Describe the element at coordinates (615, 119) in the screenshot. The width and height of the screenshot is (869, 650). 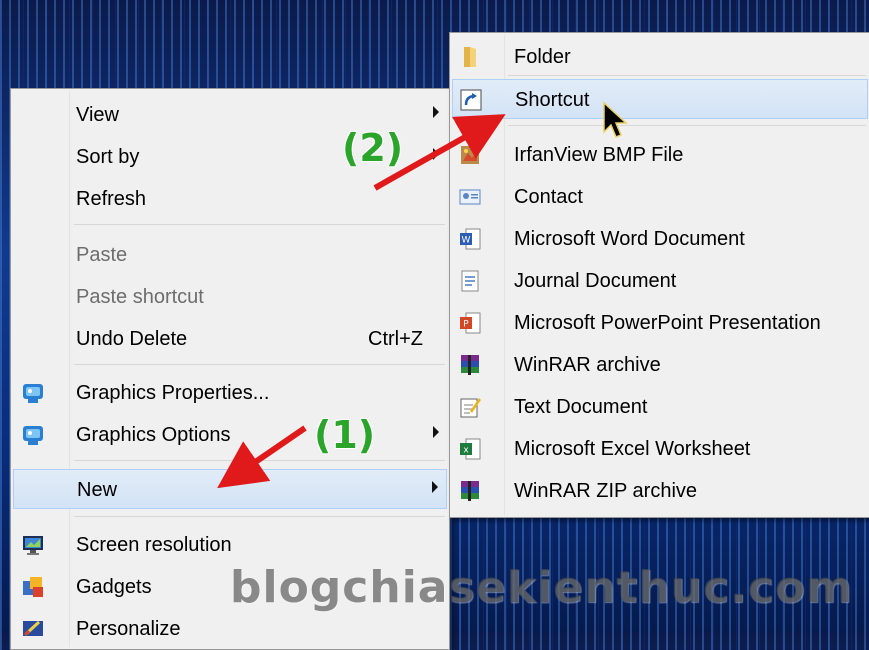
I see `mouse-cursor-icon` at that location.